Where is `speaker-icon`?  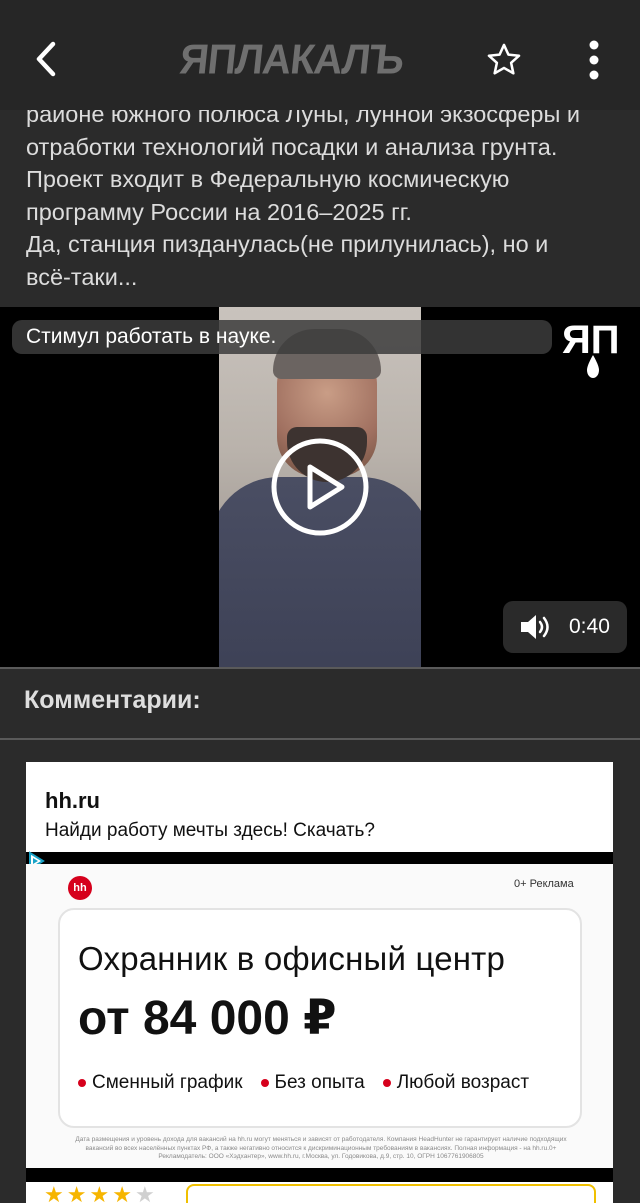 speaker-icon is located at coordinates (536, 627).